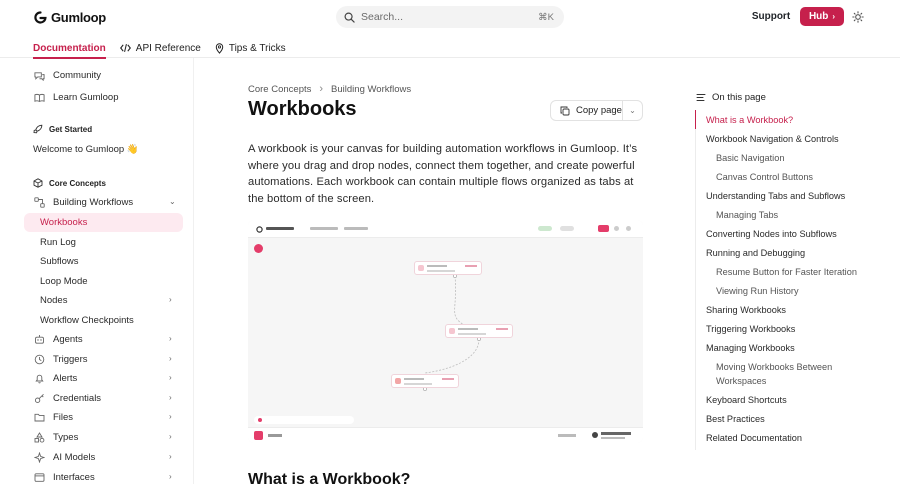 The image size is (900, 484). Describe the element at coordinates (103, 242) in the screenshot. I see `sidebar-item-run-log: Run Log` at that location.